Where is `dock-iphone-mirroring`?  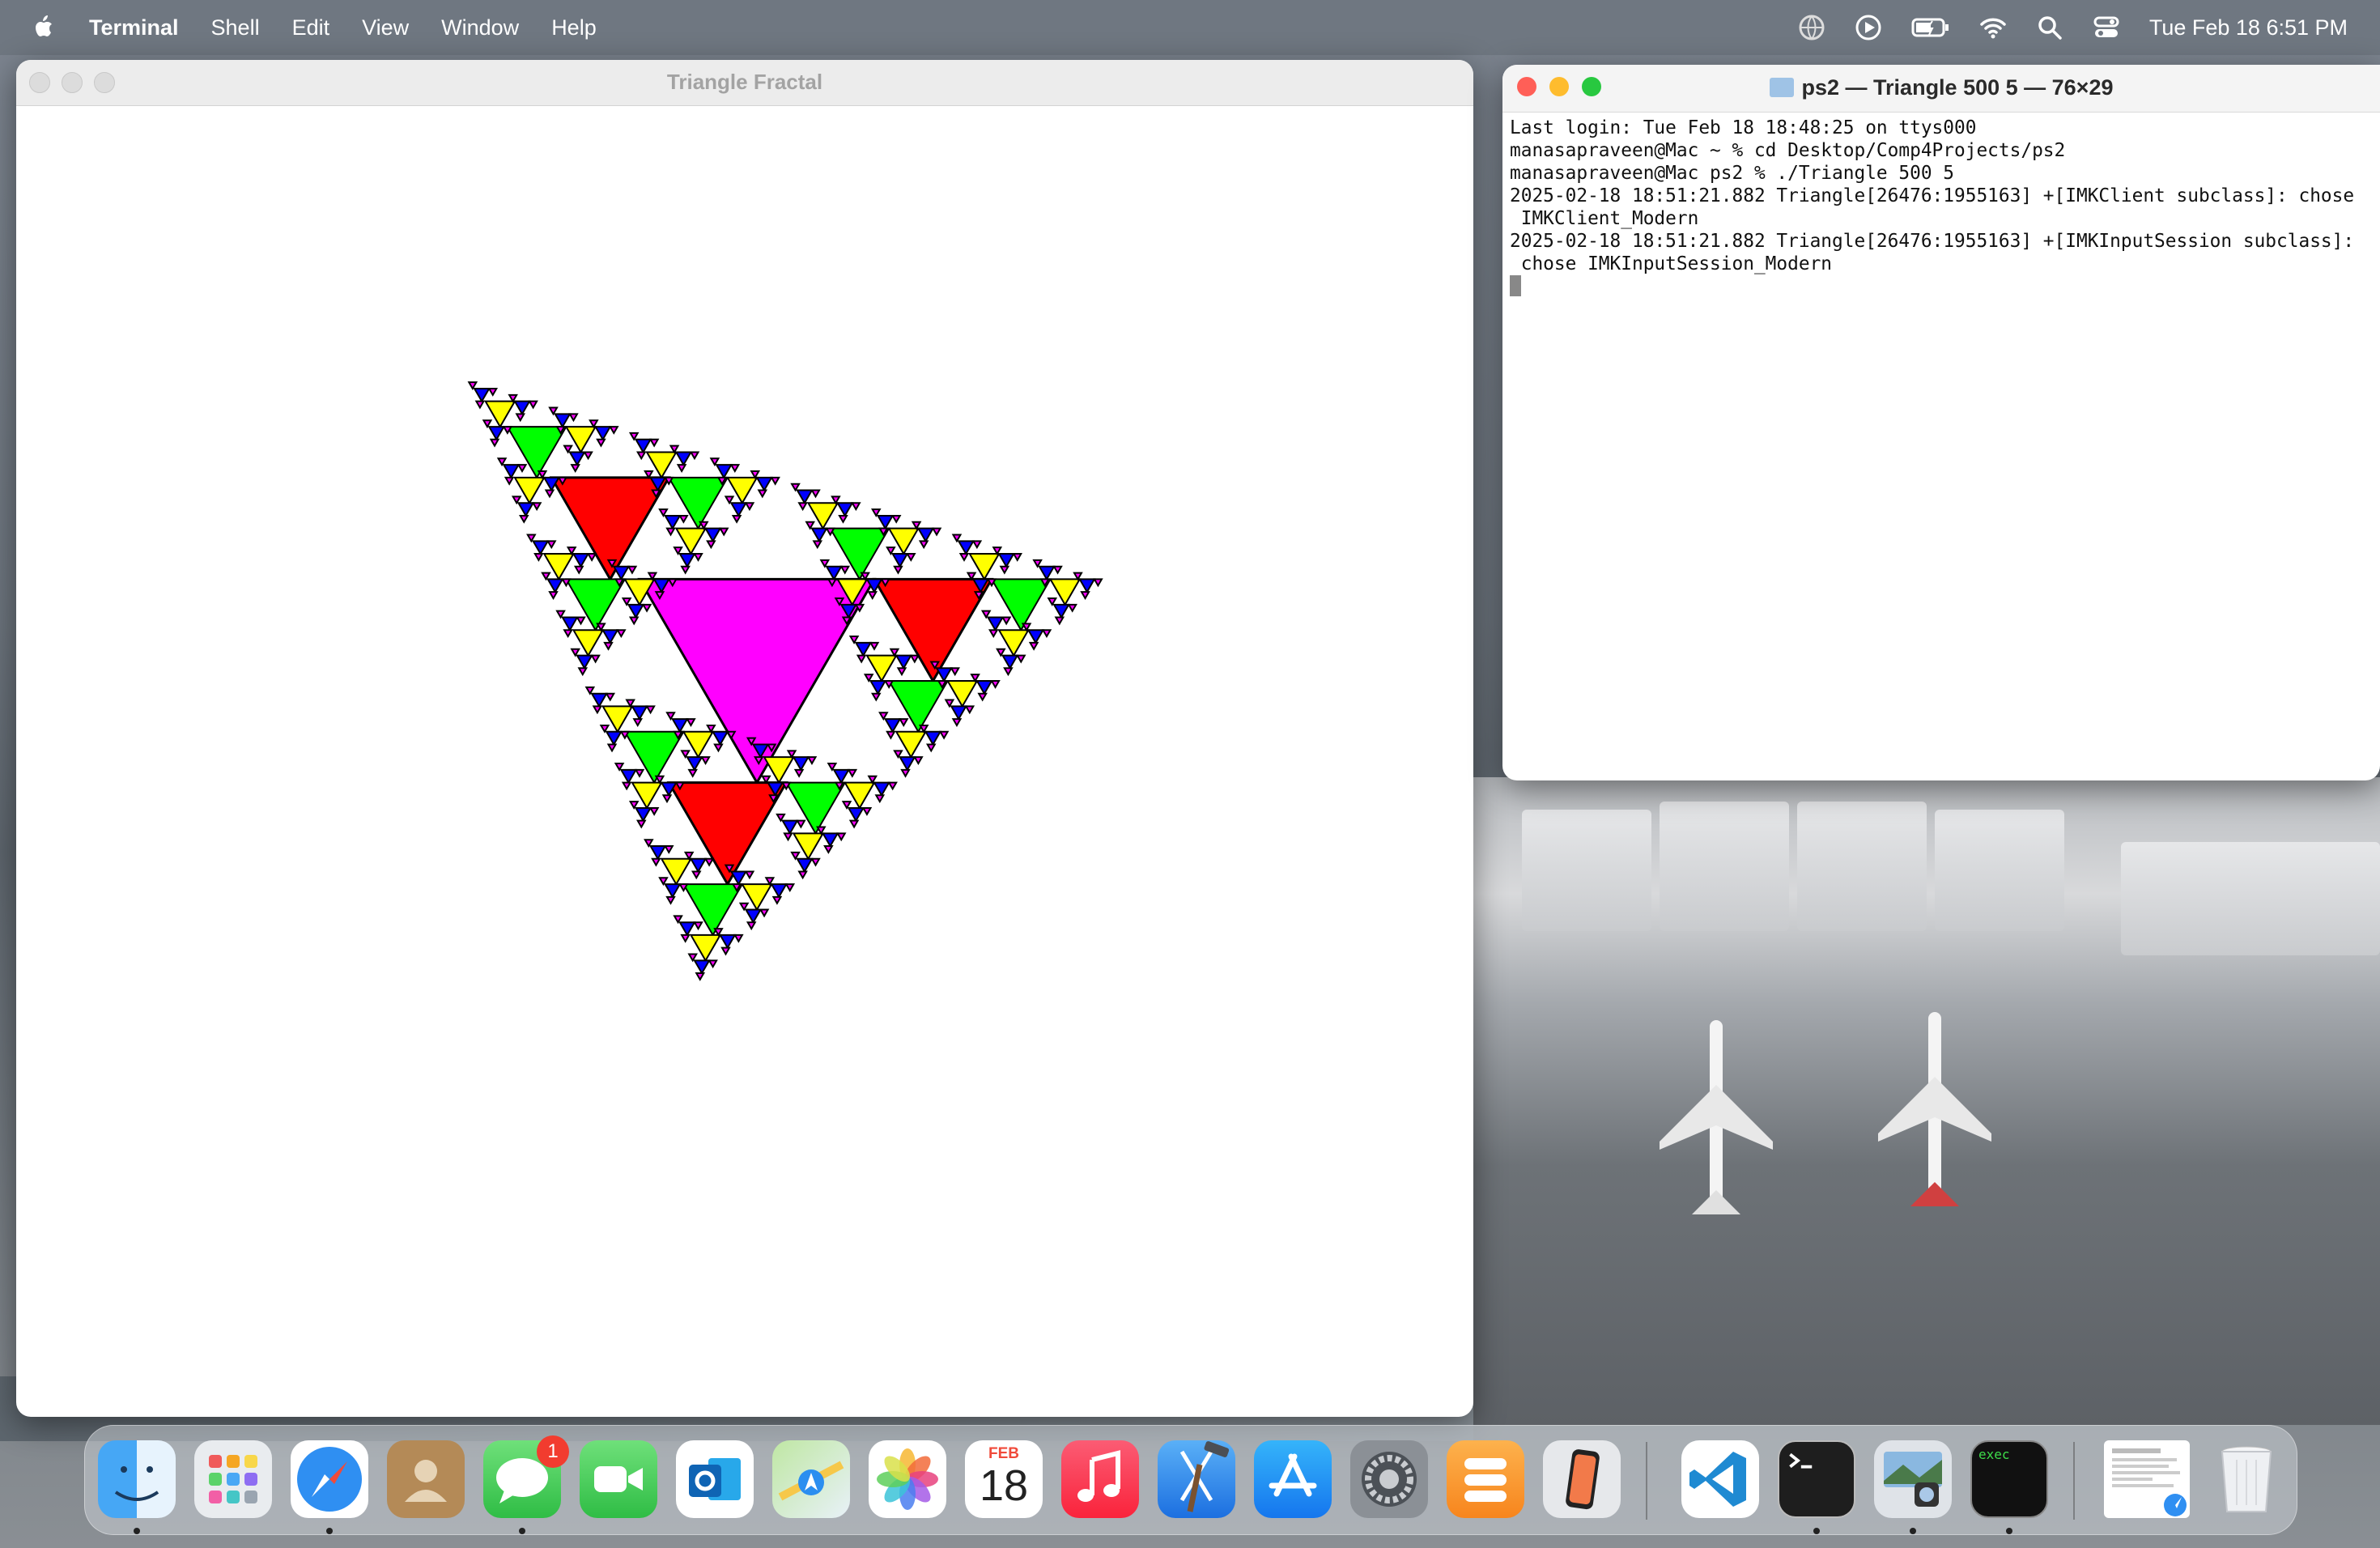 dock-iphone-mirroring is located at coordinates (1582, 1479).